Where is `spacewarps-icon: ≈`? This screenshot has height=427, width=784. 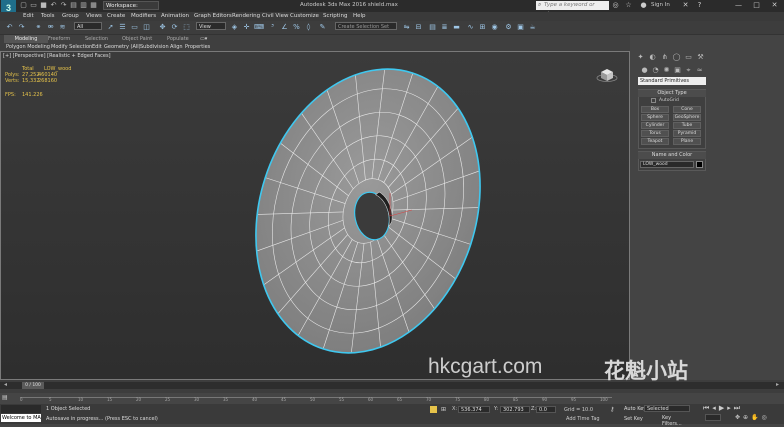 spacewarps-icon: ≈ is located at coordinates (699, 70).